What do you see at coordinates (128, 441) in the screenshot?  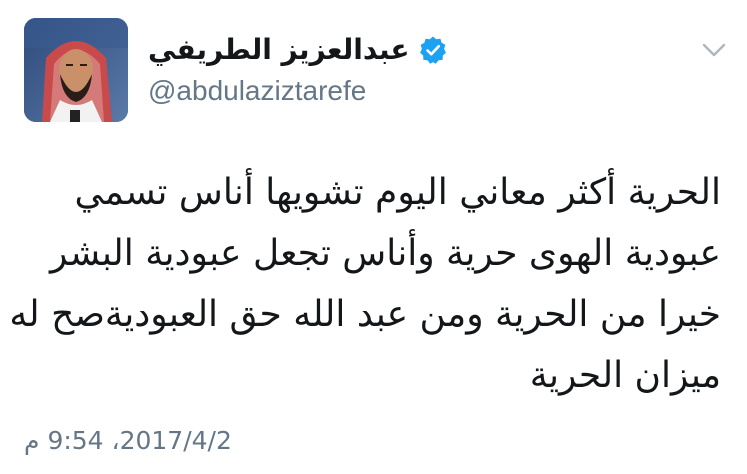 I see `tweet-timestamp: 2017/4/2، 9:54 م` at bounding box center [128, 441].